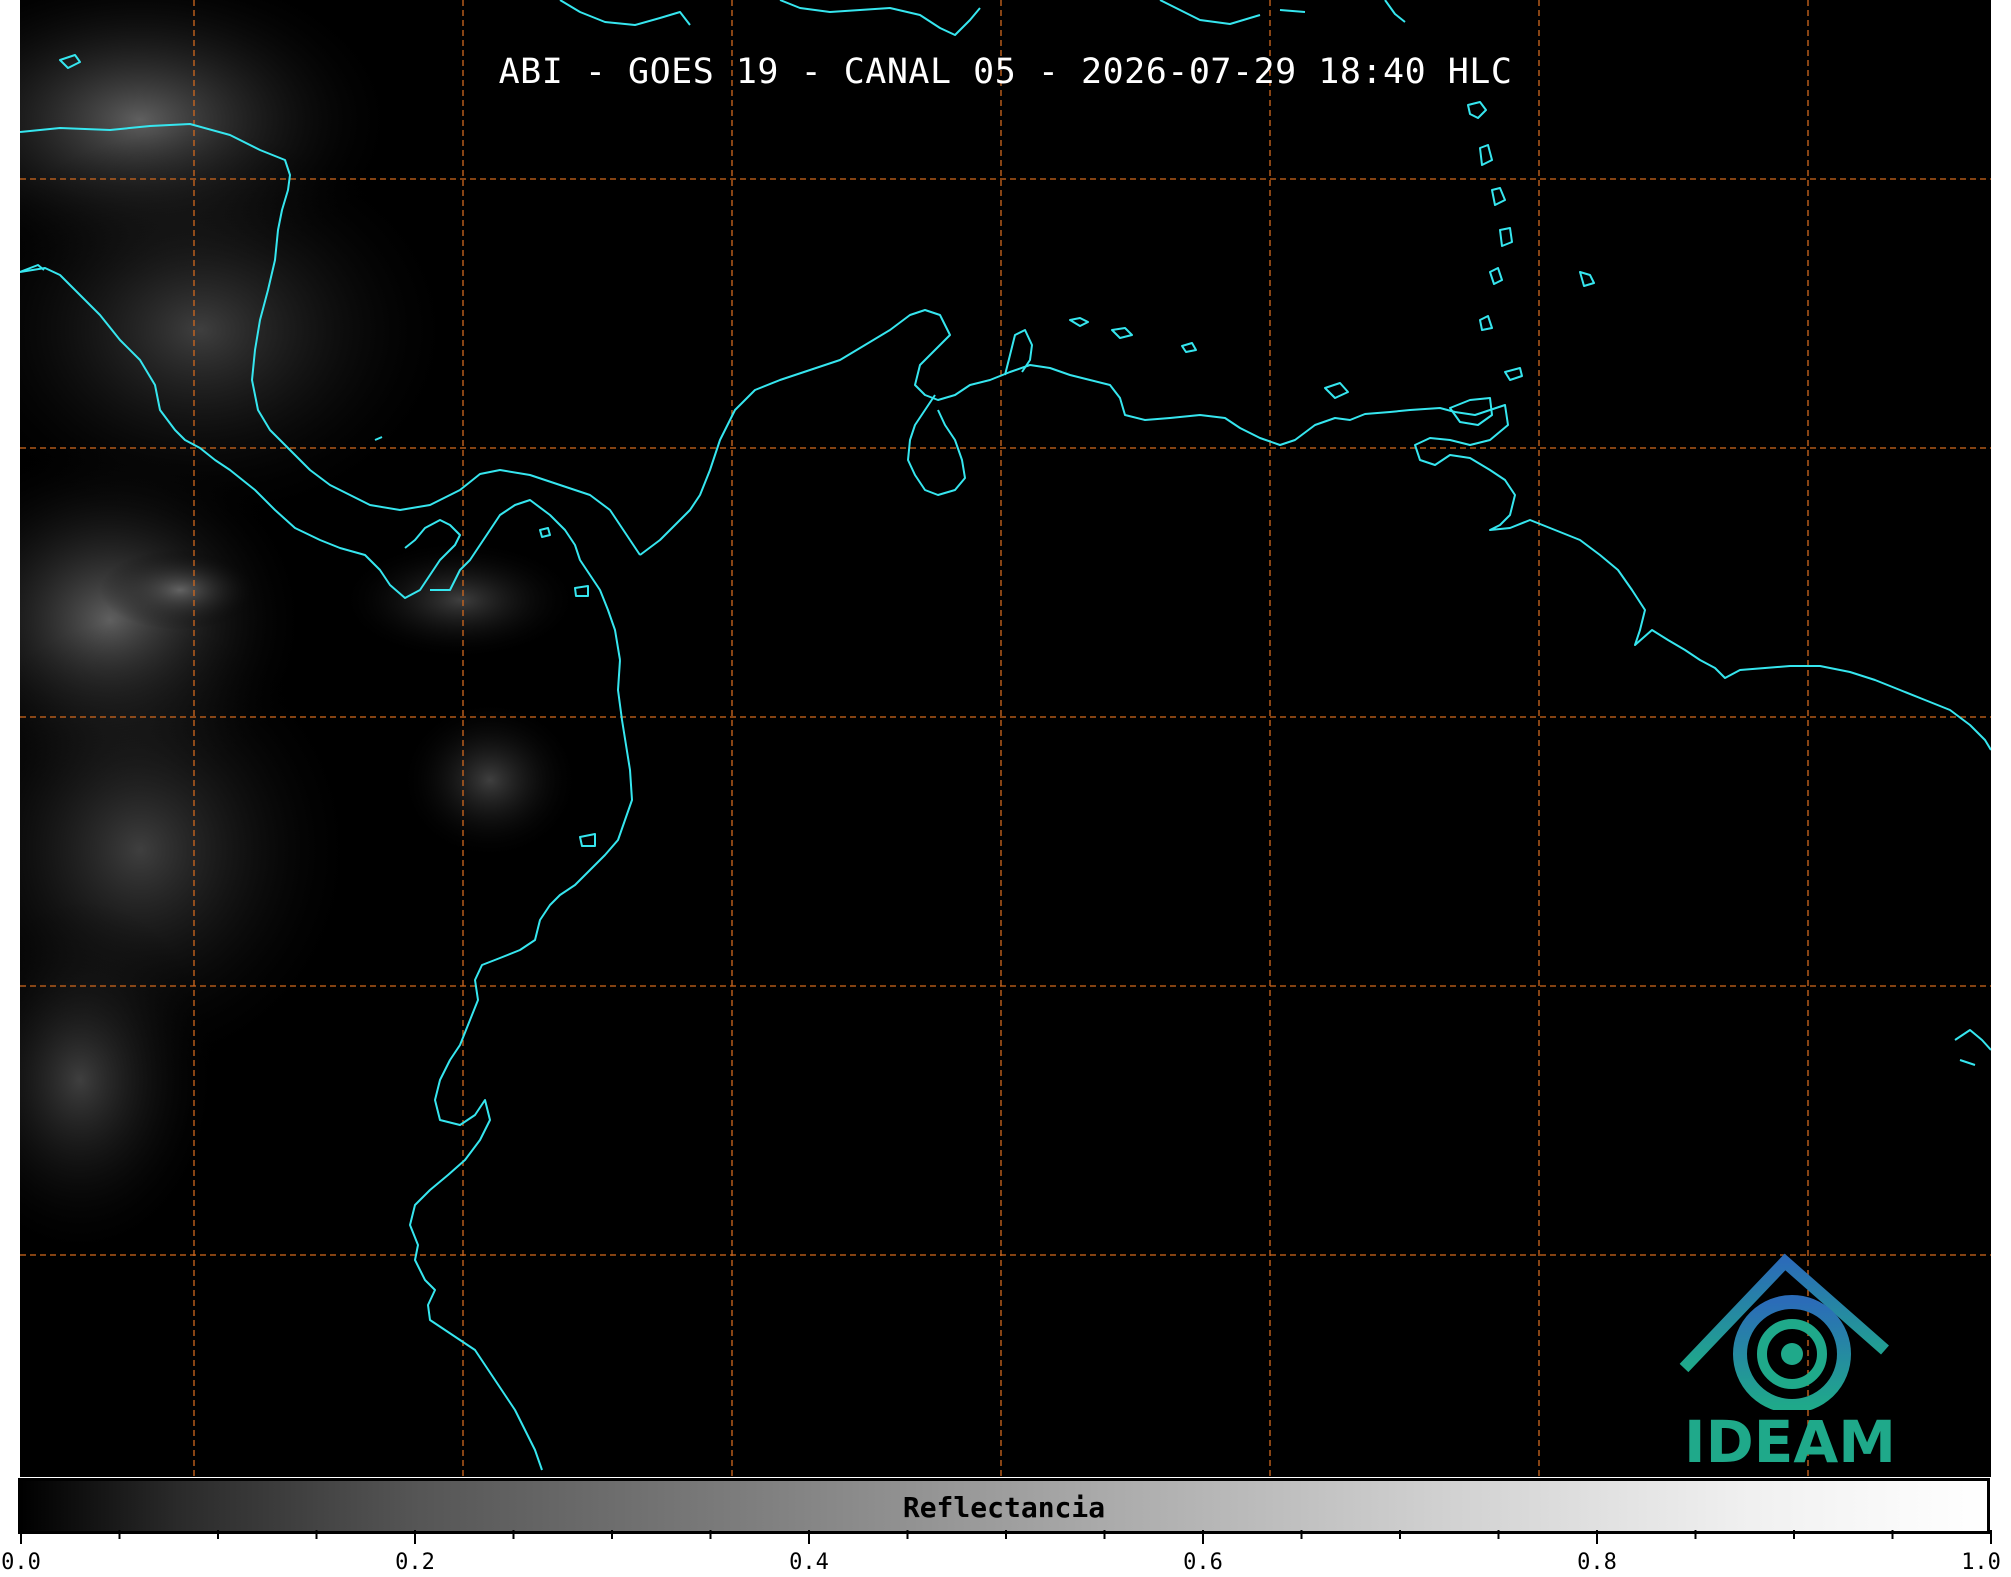  Describe the element at coordinates (1981, 1562) in the screenshot. I see `colorbar-tick-label: 1.0` at that location.